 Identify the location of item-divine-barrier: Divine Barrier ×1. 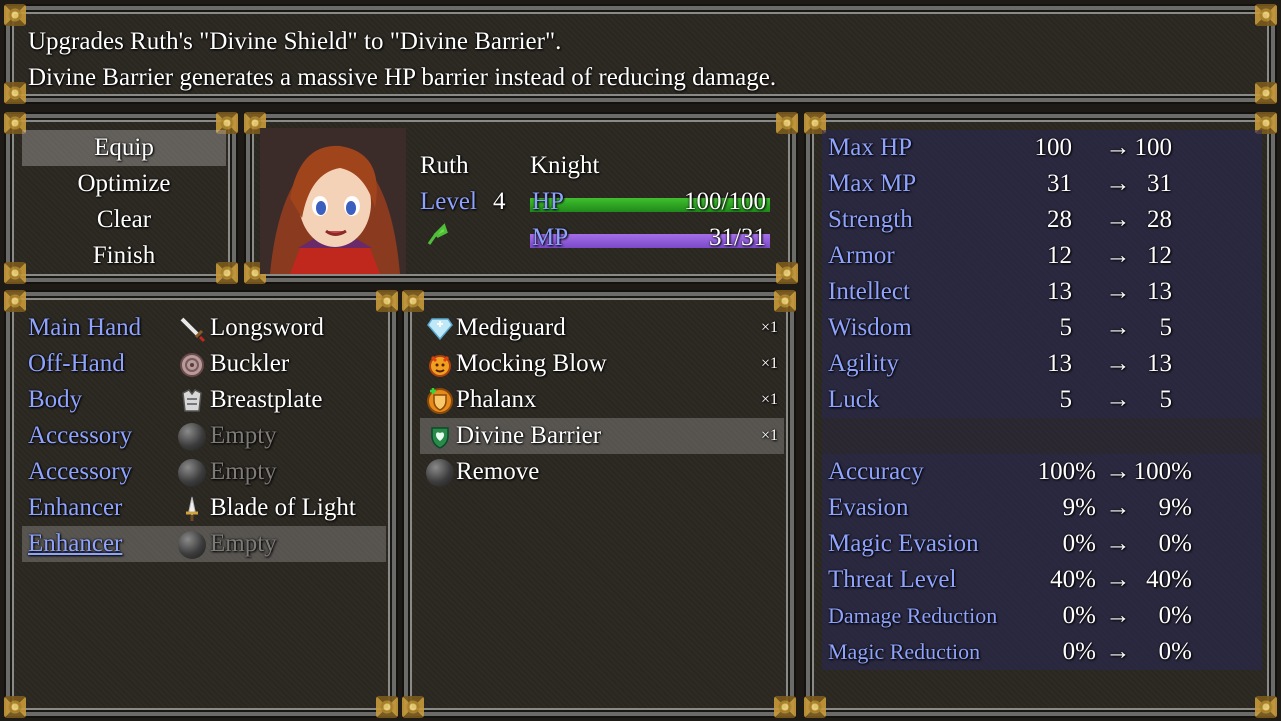
(602, 436).